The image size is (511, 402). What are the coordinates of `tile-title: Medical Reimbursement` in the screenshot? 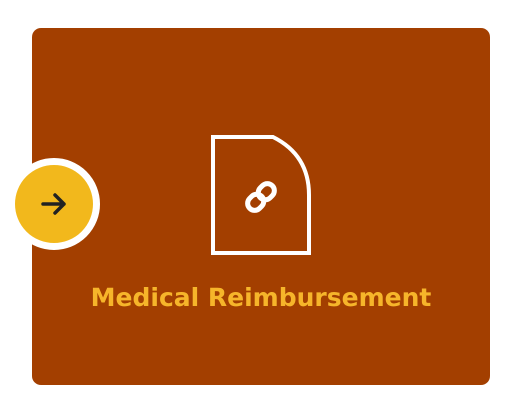 It's located at (261, 297).